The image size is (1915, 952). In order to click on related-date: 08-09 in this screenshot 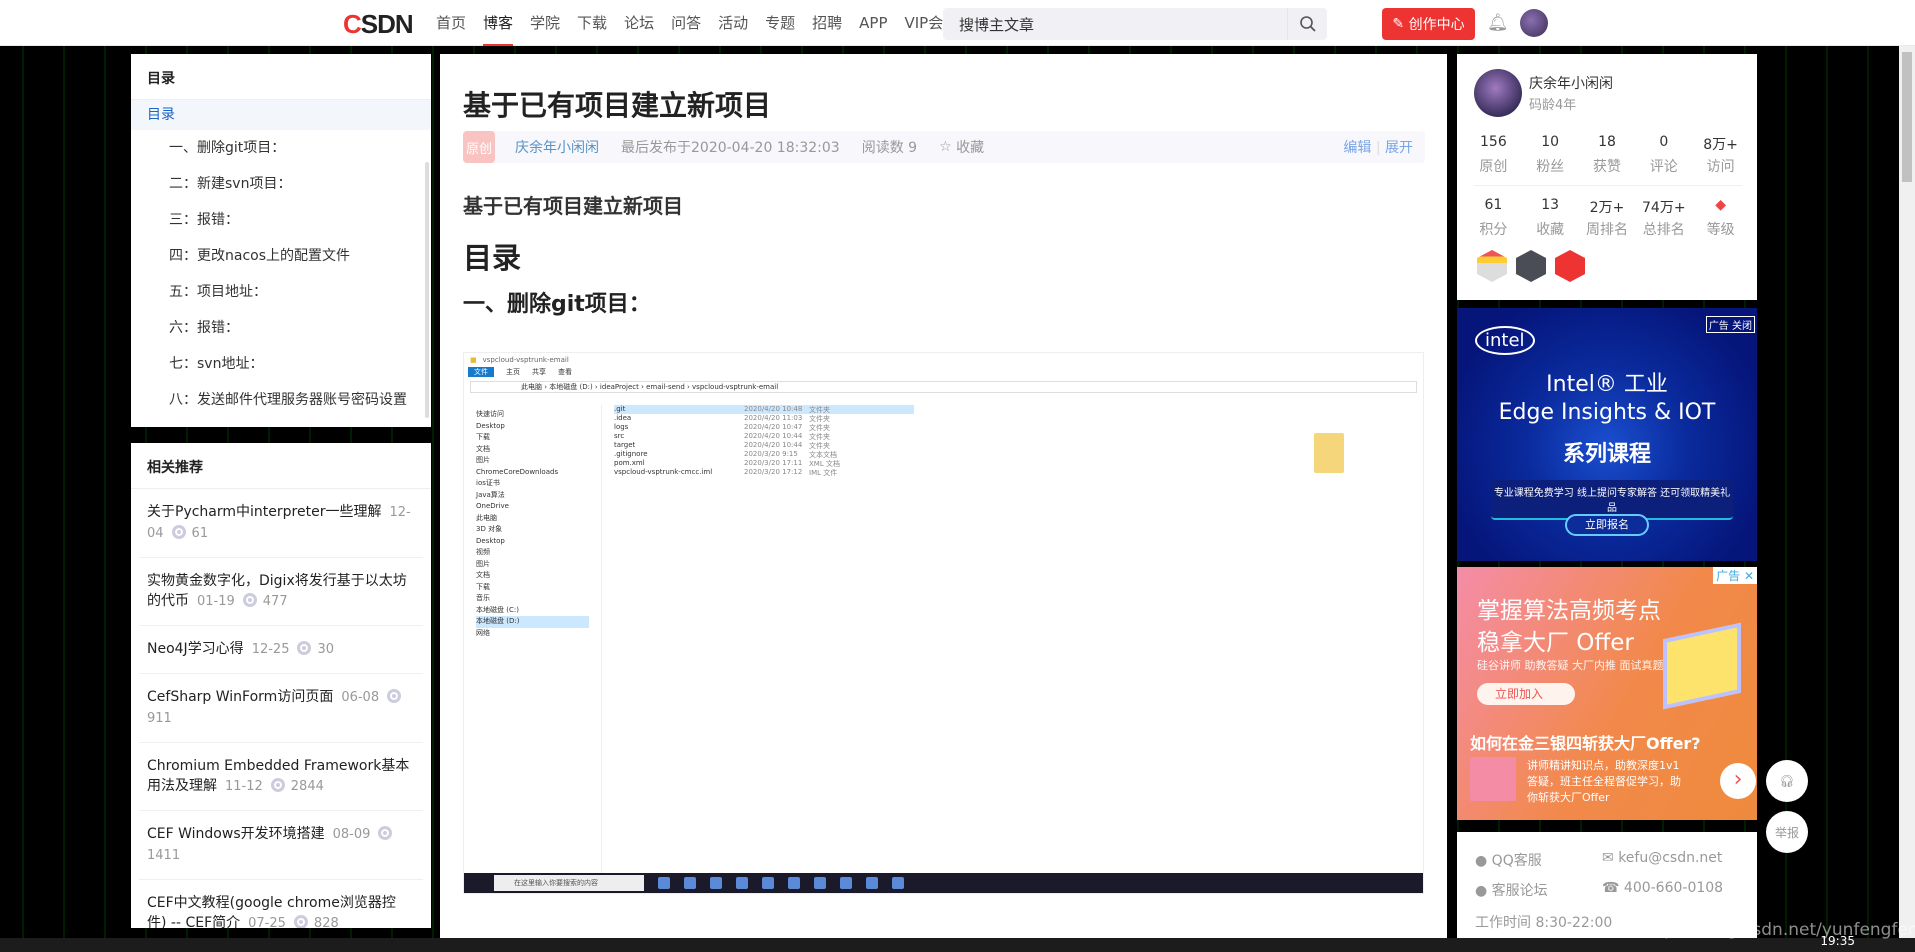, I will do `click(351, 834)`.